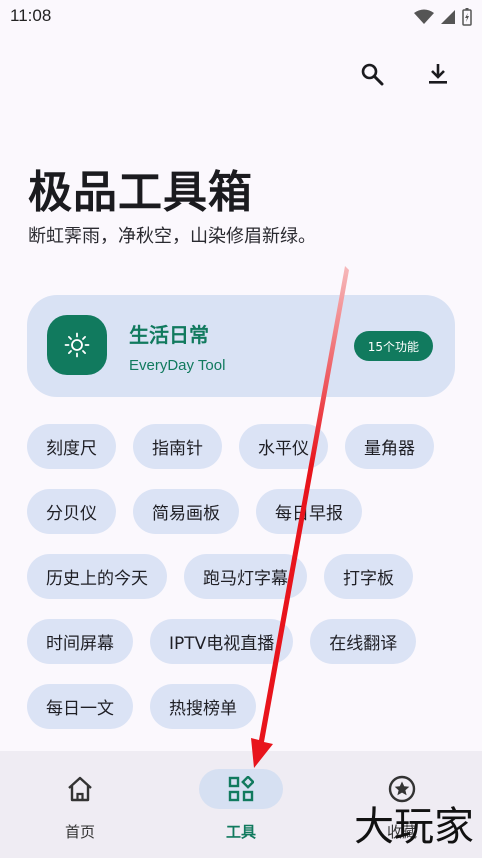  I want to click on signal-icon, so click(448, 17).